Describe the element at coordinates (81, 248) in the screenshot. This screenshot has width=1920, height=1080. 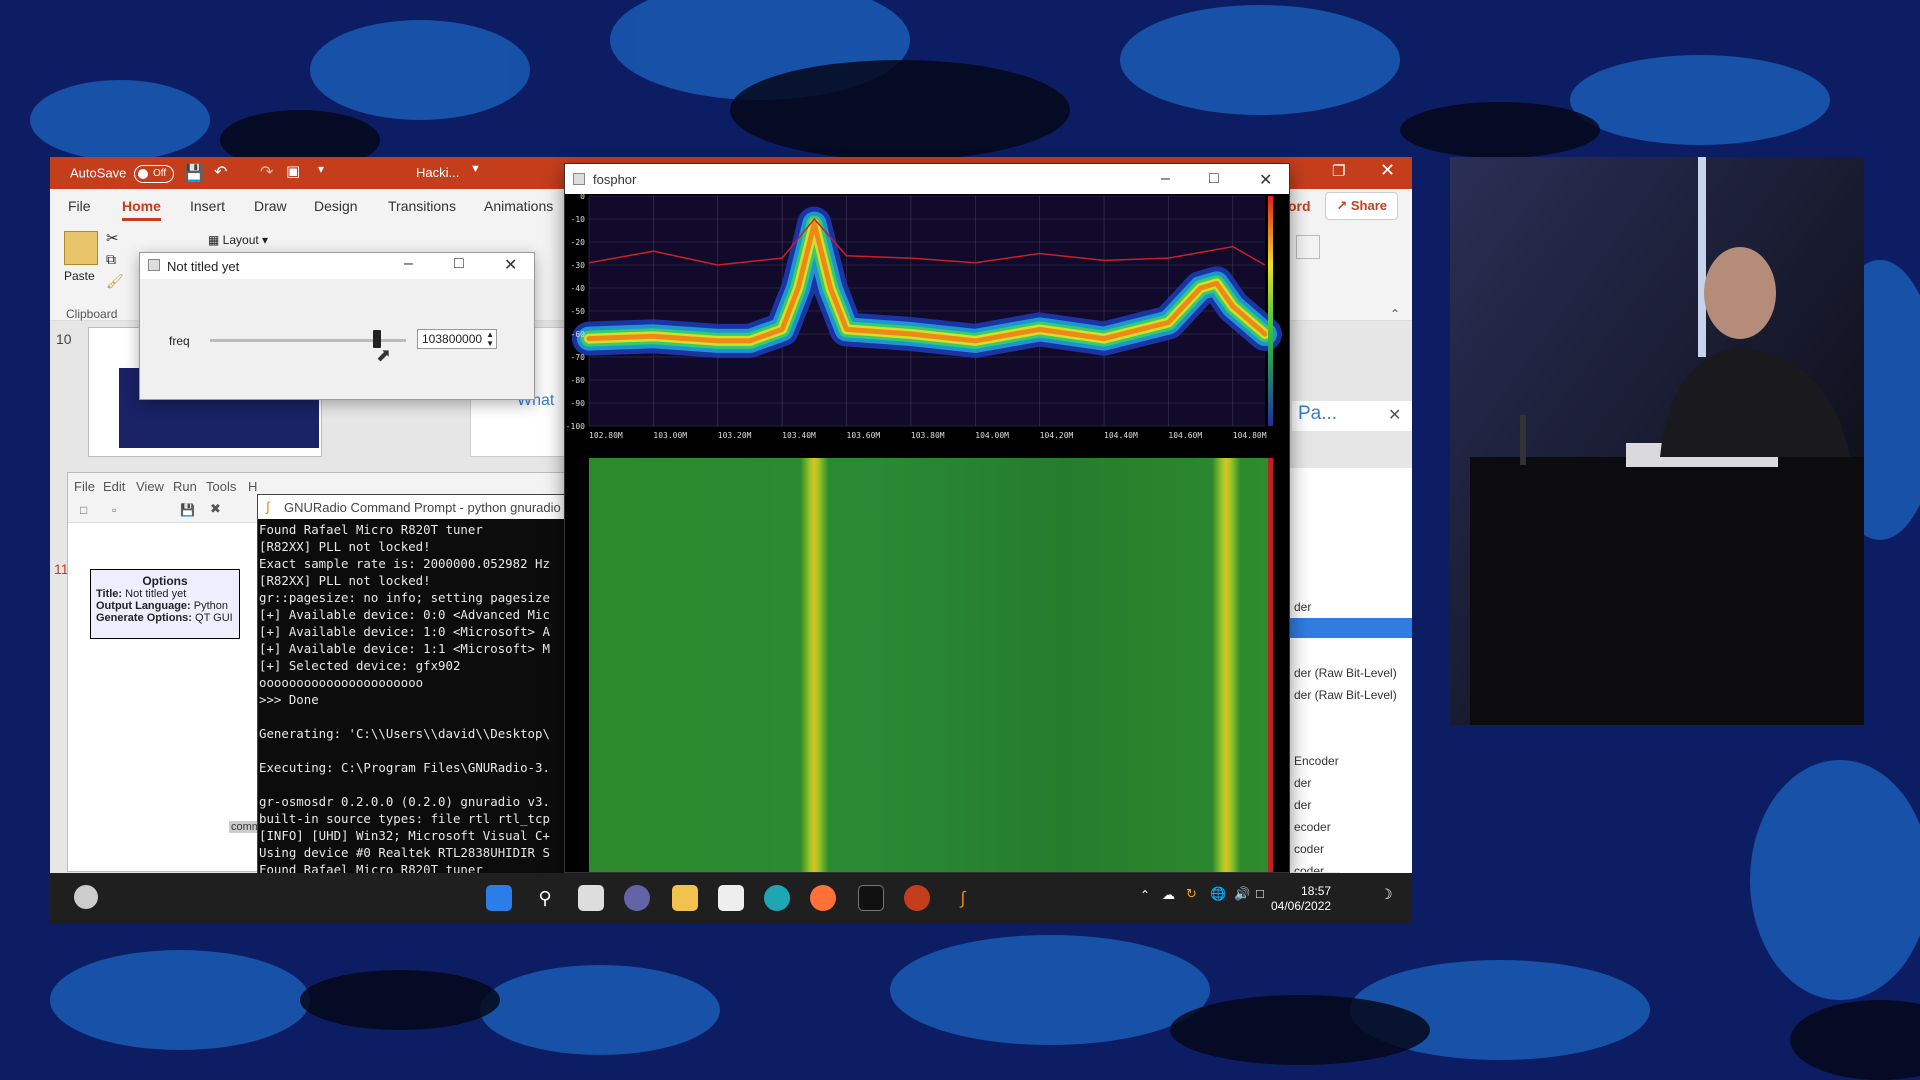
I see `paste-icon` at that location.